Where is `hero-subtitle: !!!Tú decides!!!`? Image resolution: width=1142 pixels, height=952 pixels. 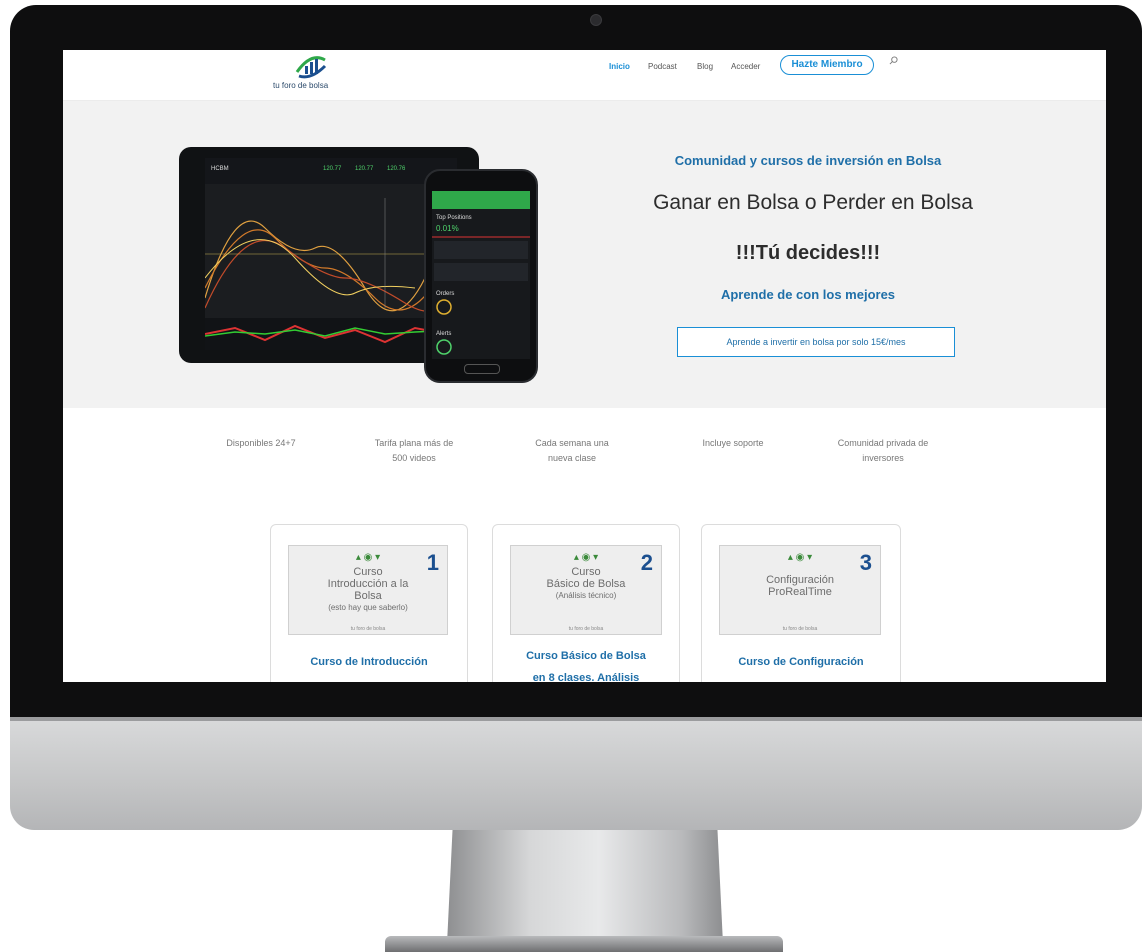
hero-subtitle: !!!Tú decides!!! is located at coordinates (808, 253).